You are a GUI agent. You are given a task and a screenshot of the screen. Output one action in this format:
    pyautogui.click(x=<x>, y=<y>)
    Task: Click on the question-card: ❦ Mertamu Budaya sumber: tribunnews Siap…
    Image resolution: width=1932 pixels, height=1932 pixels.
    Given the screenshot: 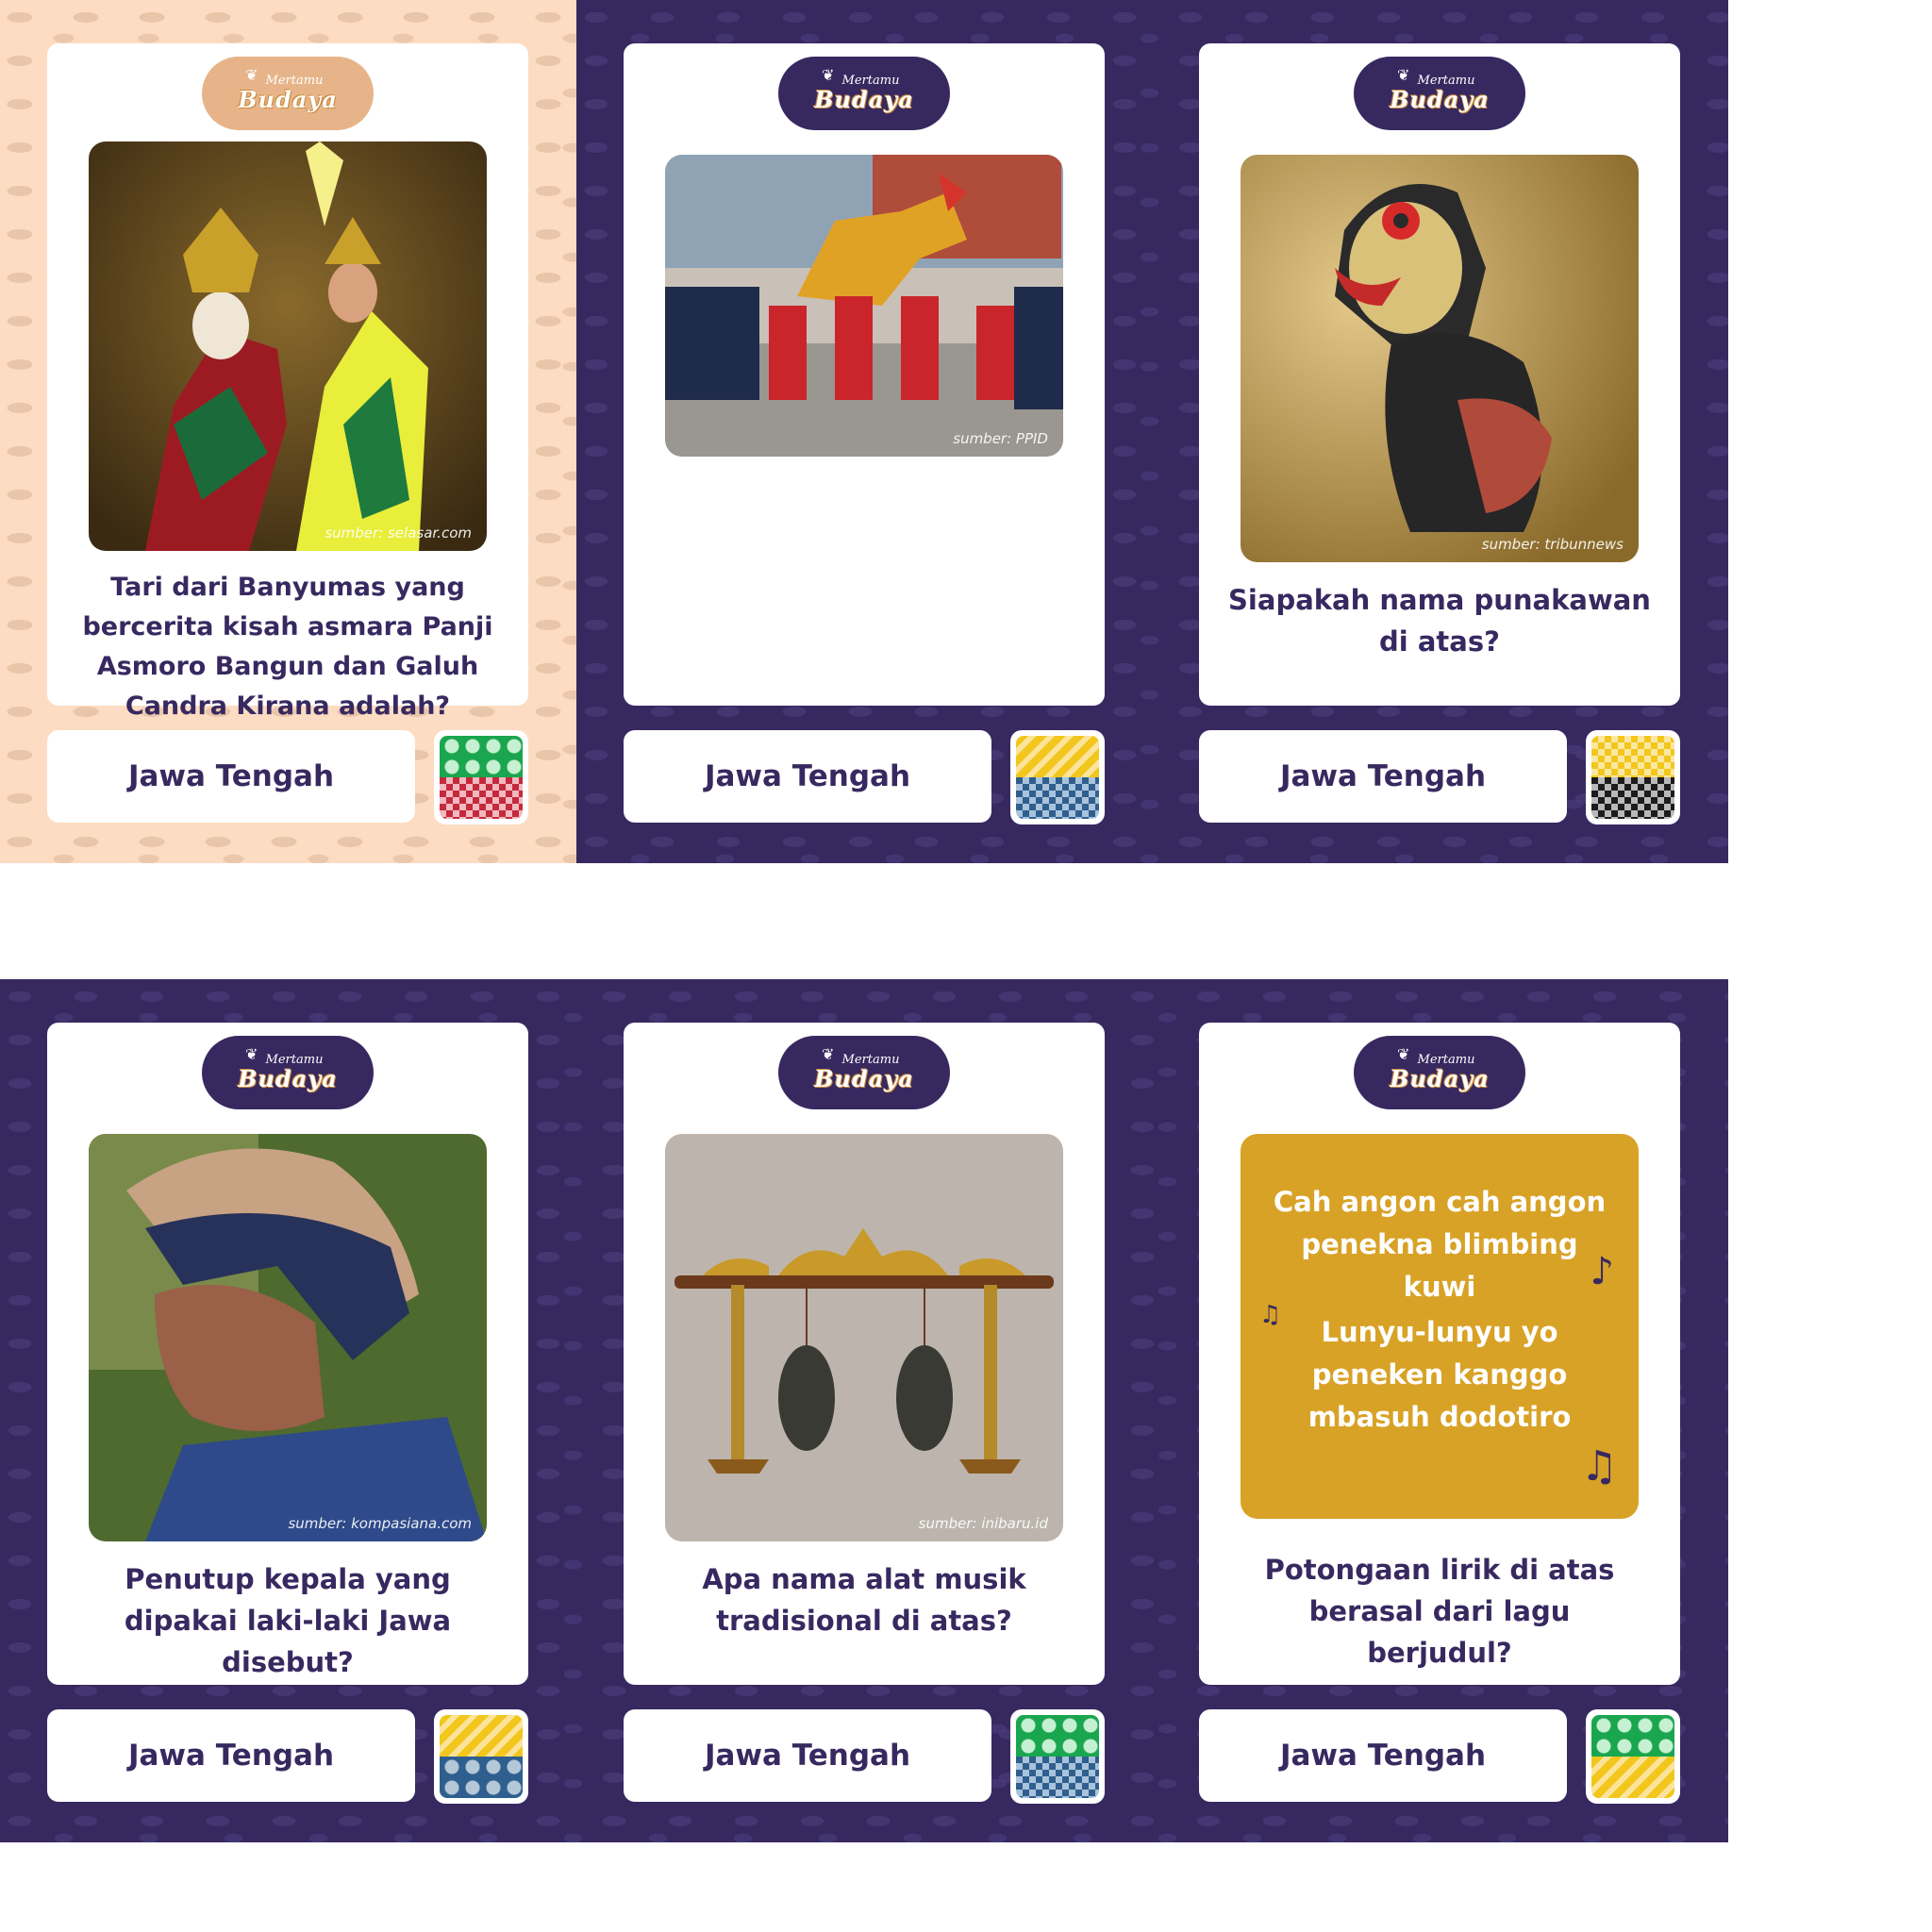 What is the action you would take?
    pyautogui.click(x=1439, y=374)
    